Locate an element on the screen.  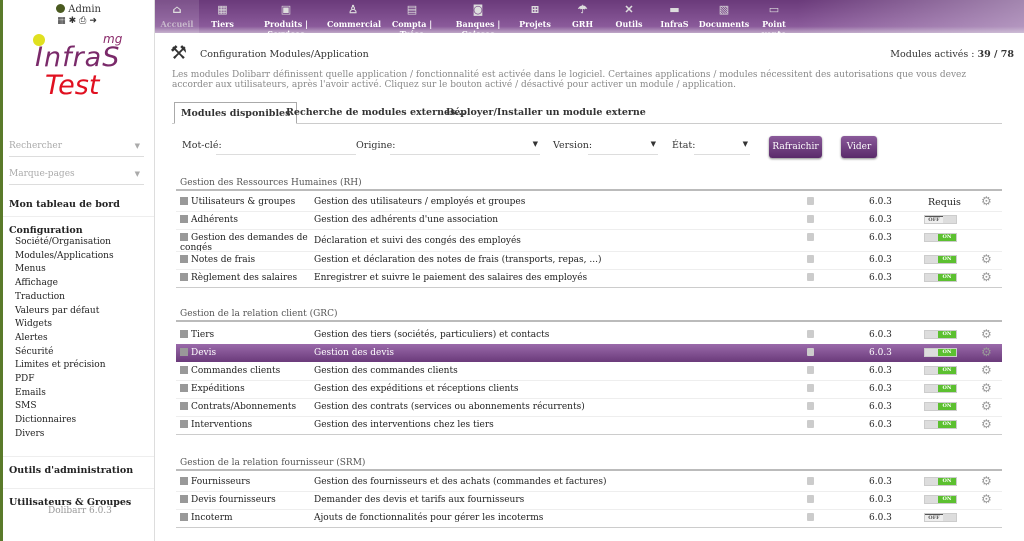
menu-compta-tr-so: ▤ Compta | Tréso is located at coordinates (412, 19).